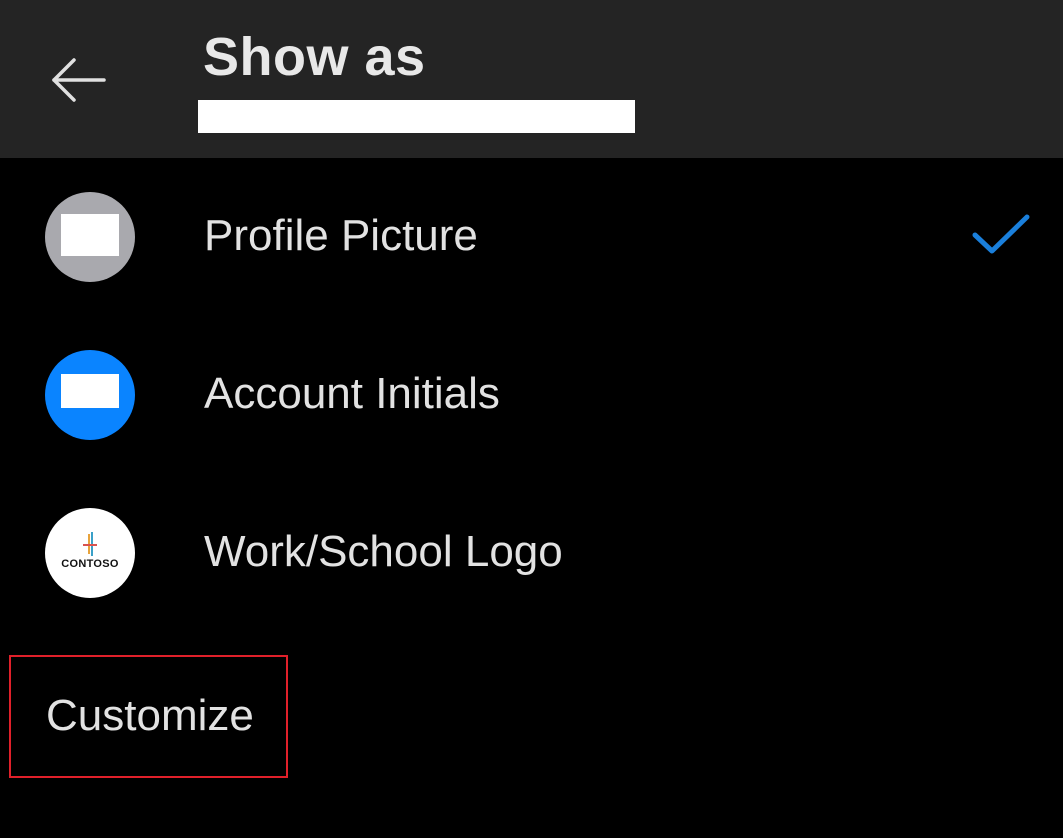 The image size is (1063, 838). I want to click on contoso-logo: CONTOSO, so click(90, 553).